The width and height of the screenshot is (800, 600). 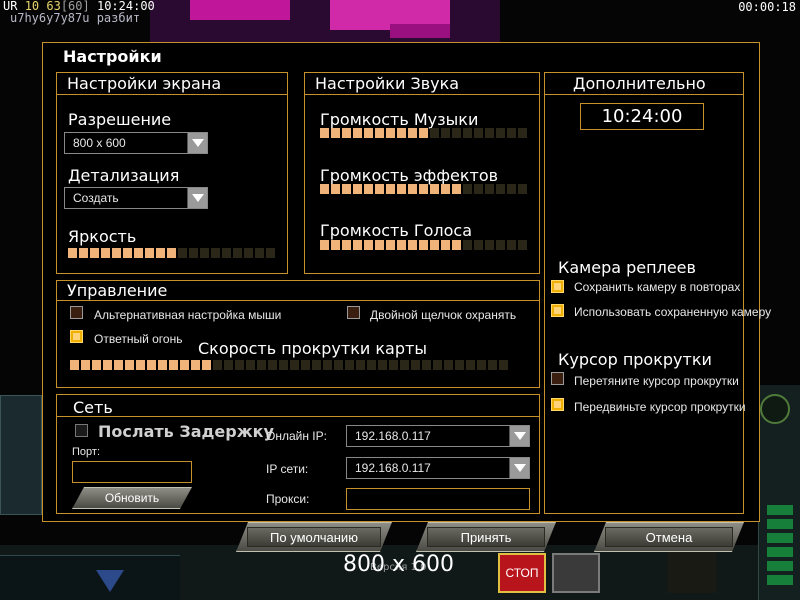 I want to click on voice-volume-slider, so click(x=423, y=245).